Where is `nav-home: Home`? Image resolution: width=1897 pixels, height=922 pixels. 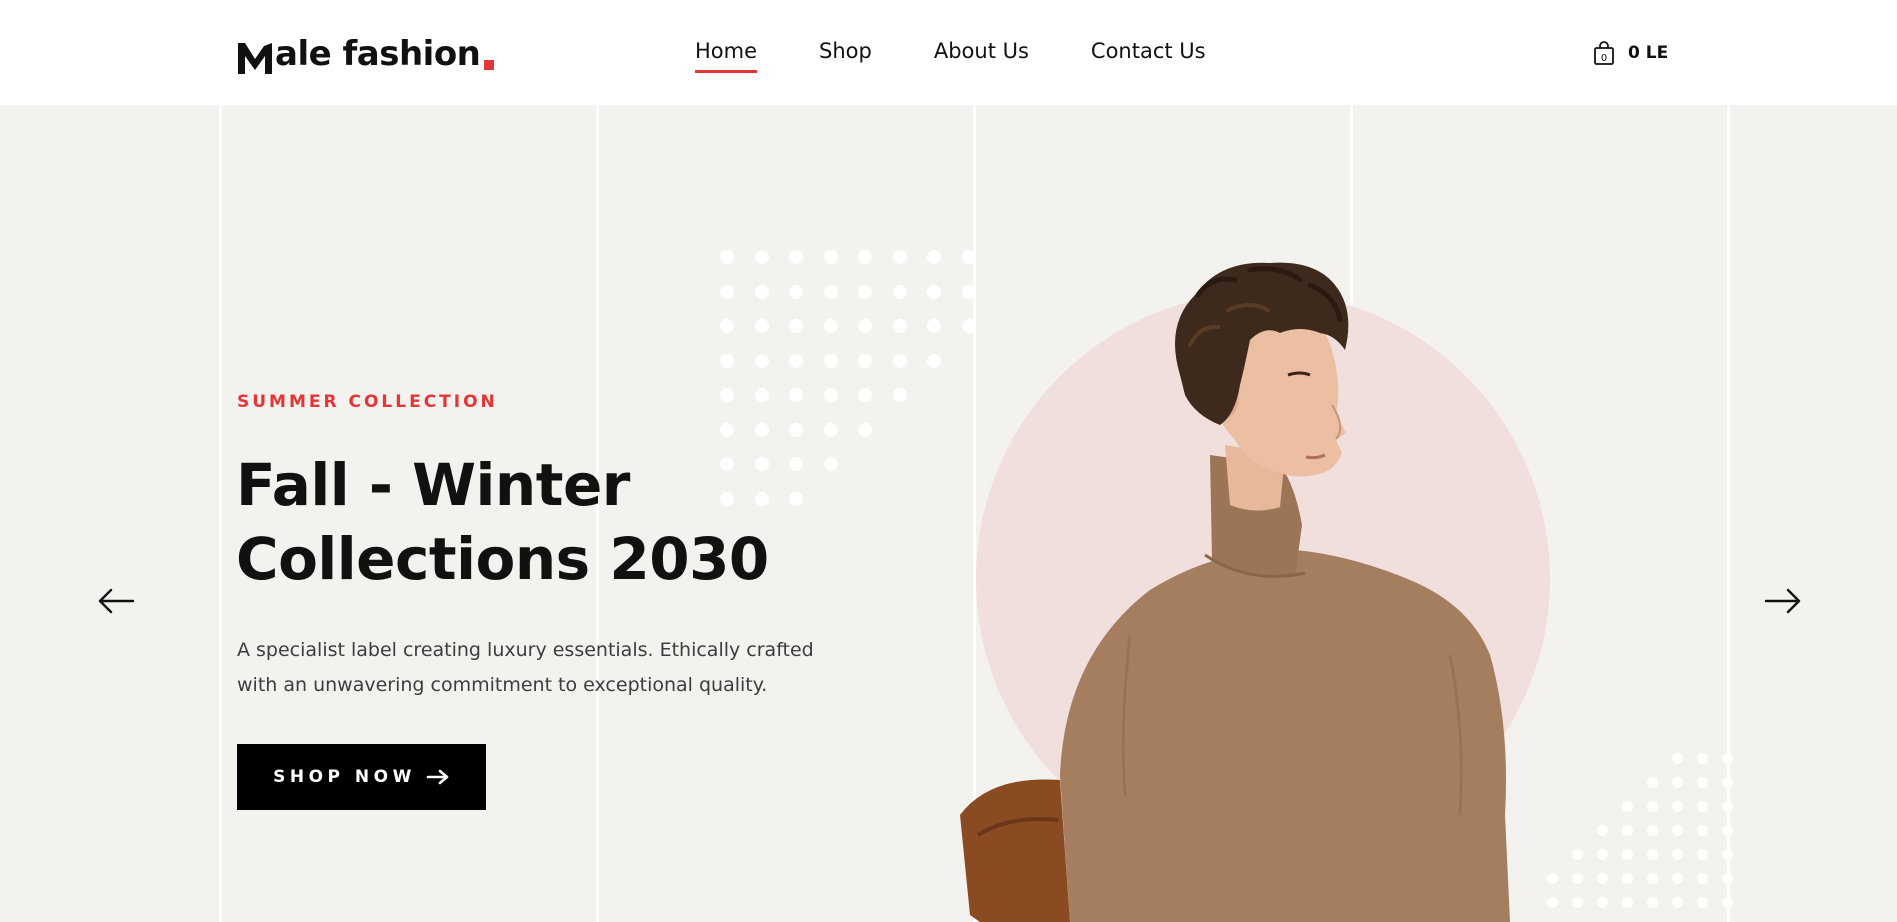 nav-home: Home is located at coordinates (726, 55).